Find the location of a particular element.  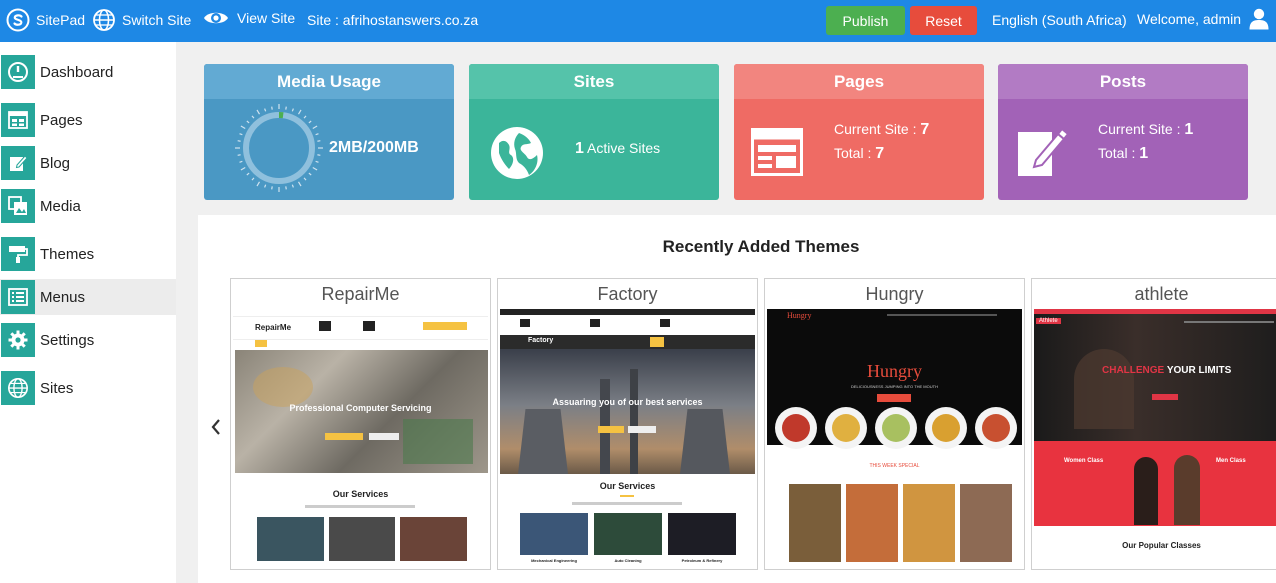

sidebar: Dashboard Pages Blog Media Themes Menus is located at coordinates (88, 312).